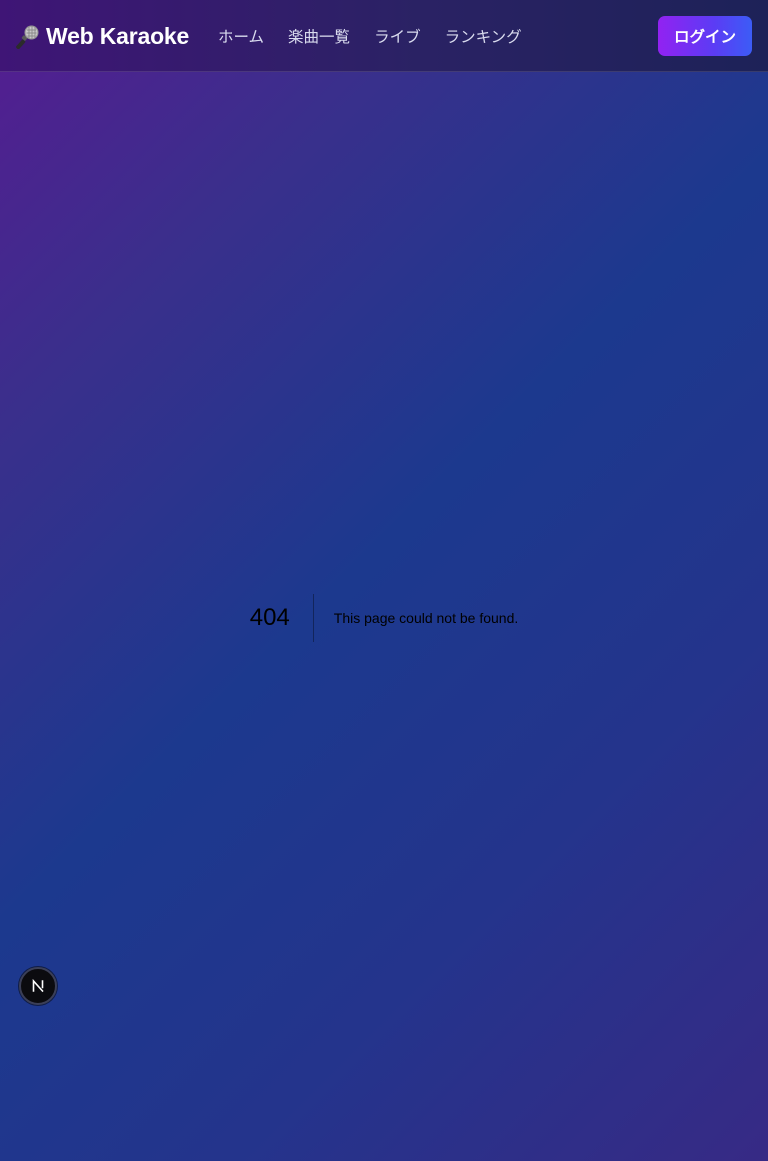  I want to click on brand-name: Web Karaoke, so click(118, 35).